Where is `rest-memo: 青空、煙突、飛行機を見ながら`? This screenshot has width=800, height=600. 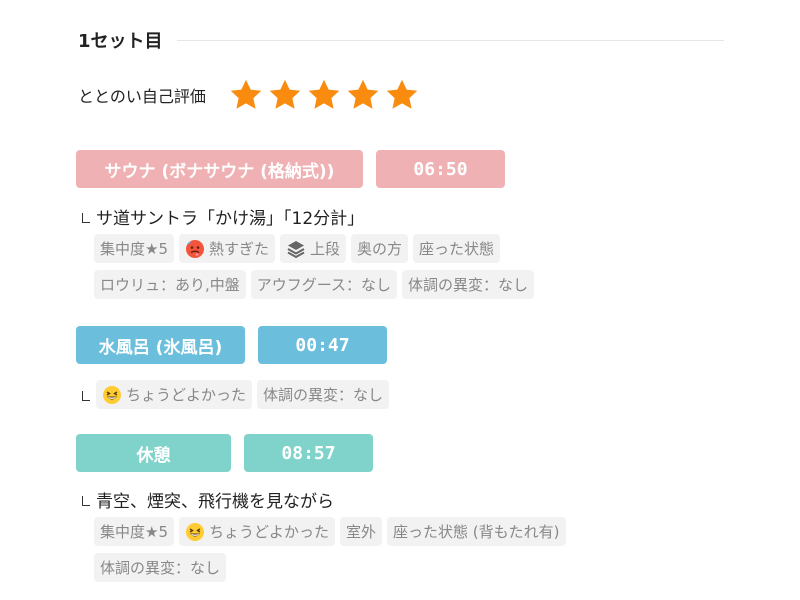 rest-memo: 青空、煙突、飛行機を見ながら is located at coordinates (208, 499).